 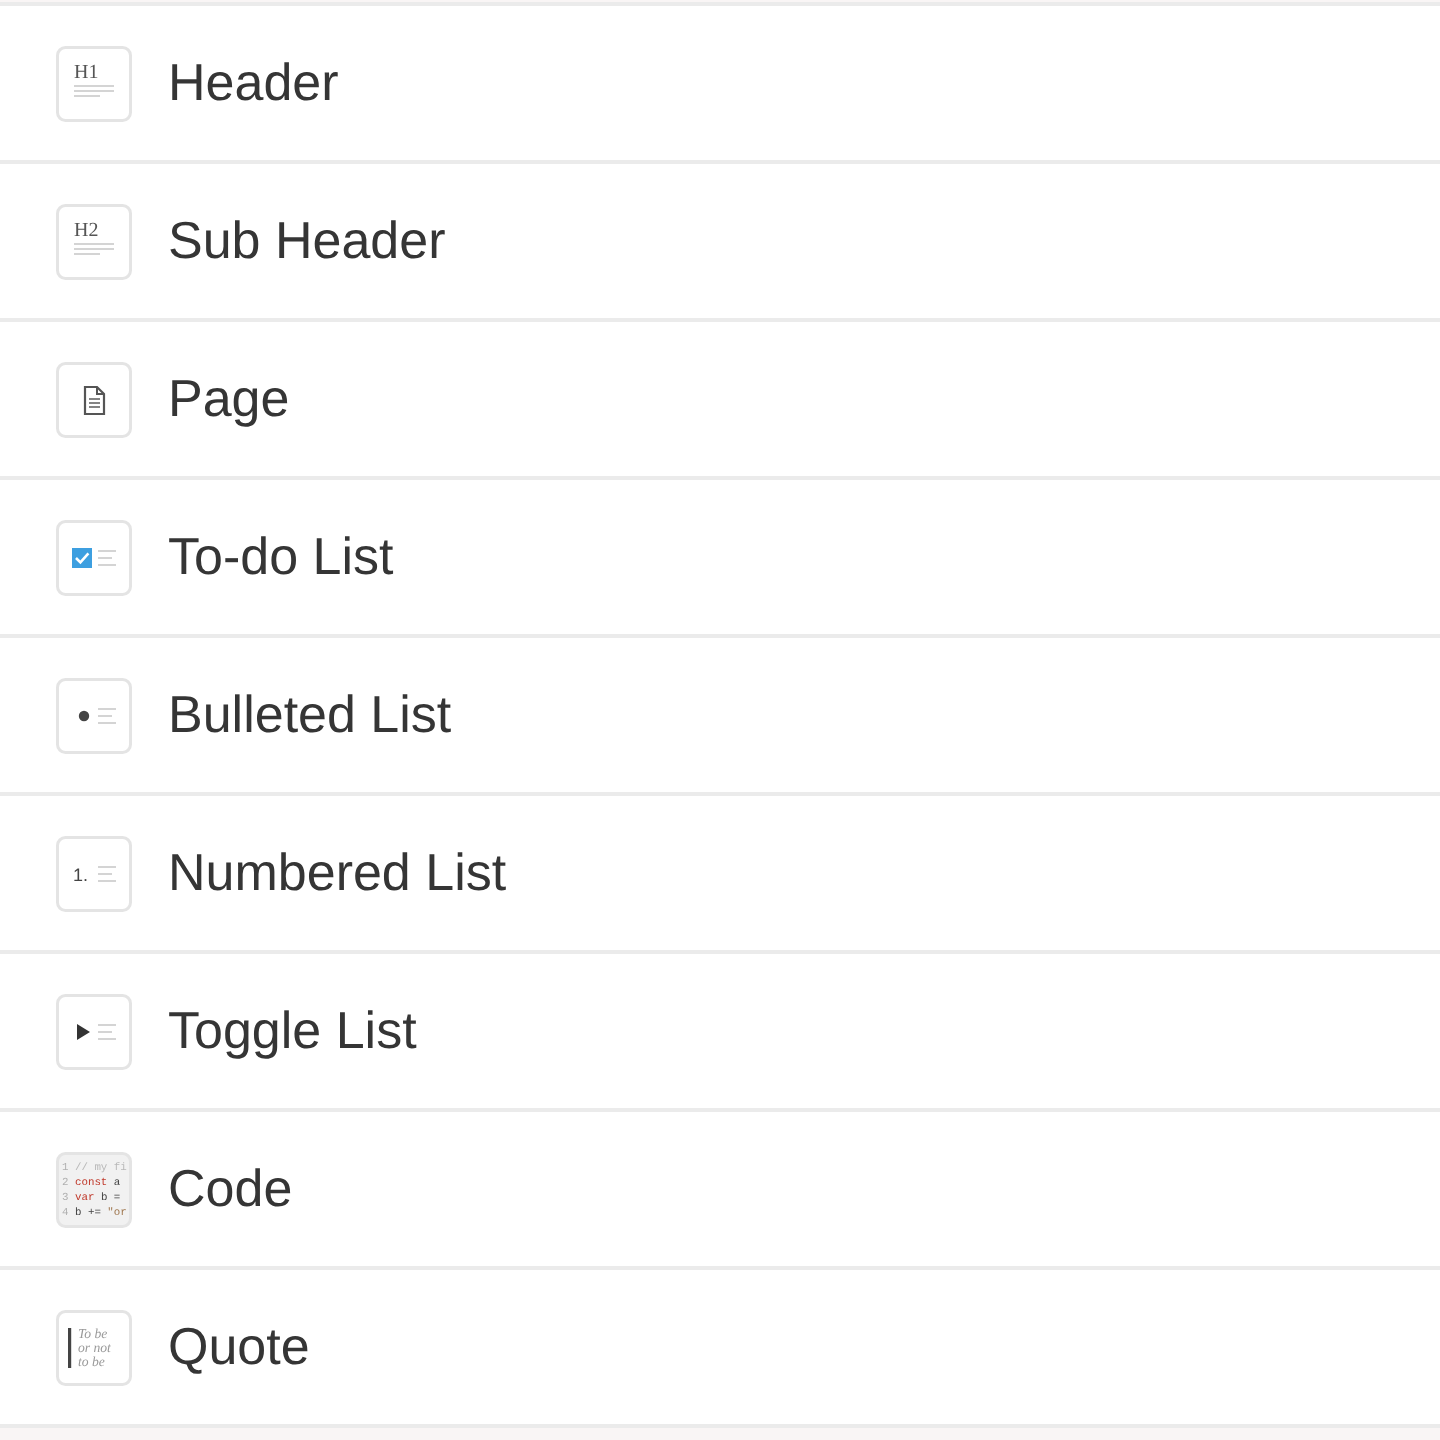 I want to click on block-type-label: Quote, so click(x=239, y=1347).